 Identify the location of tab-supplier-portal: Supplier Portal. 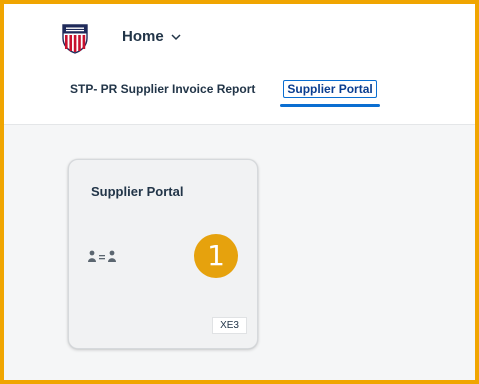
(330, 93).